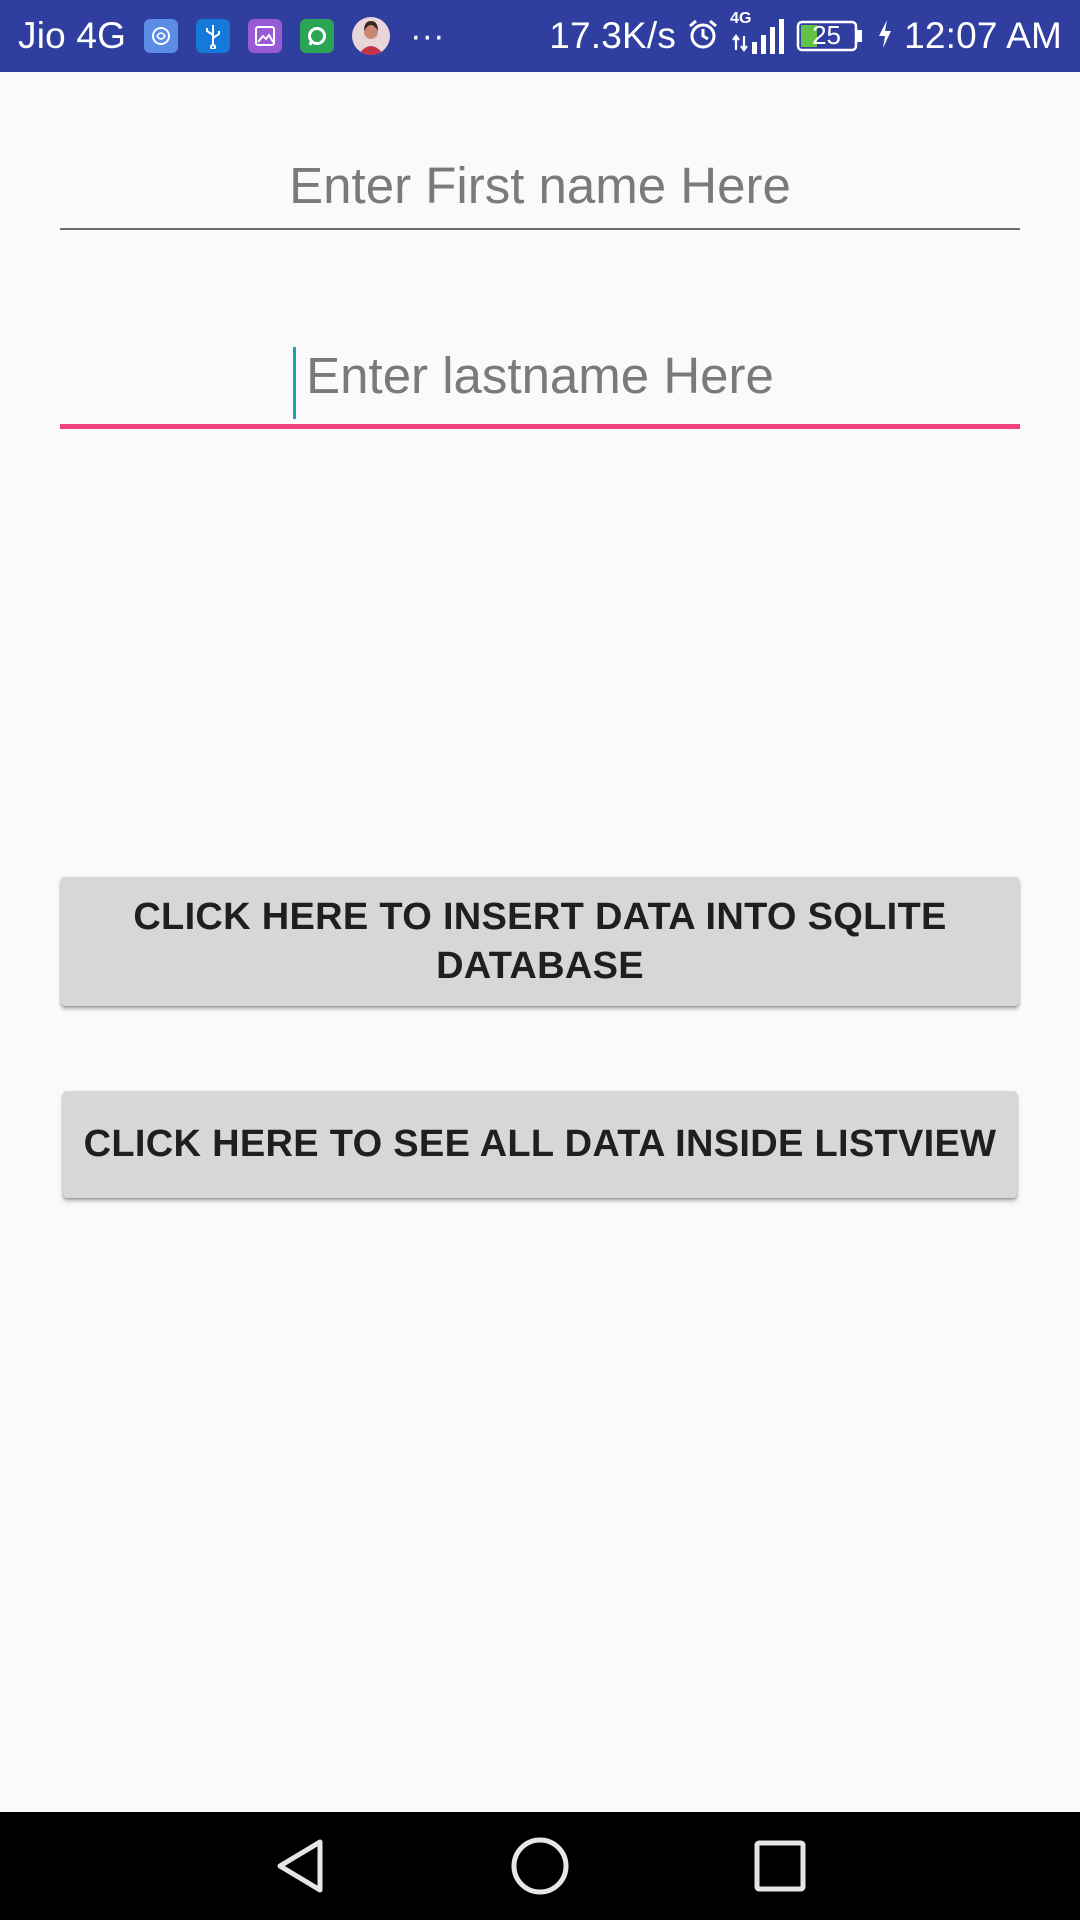 Image resolution: width=1080 pixels, height=1920 pixels. Describe the element at coordinates (161, 36) in the screenshot. I see `app-notification-icon` at that location.